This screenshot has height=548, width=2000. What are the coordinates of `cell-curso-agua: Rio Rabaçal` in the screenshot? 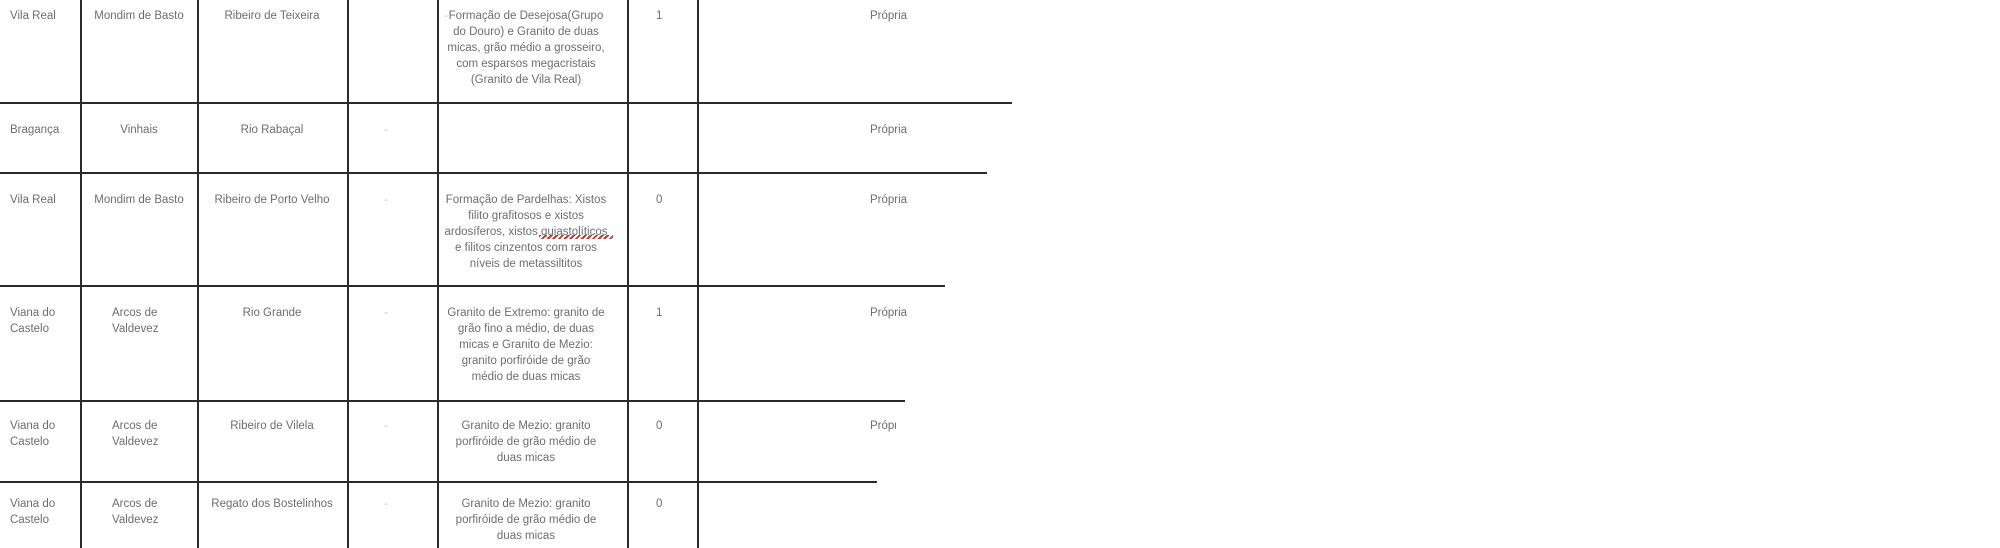 It's located at (272, 130).